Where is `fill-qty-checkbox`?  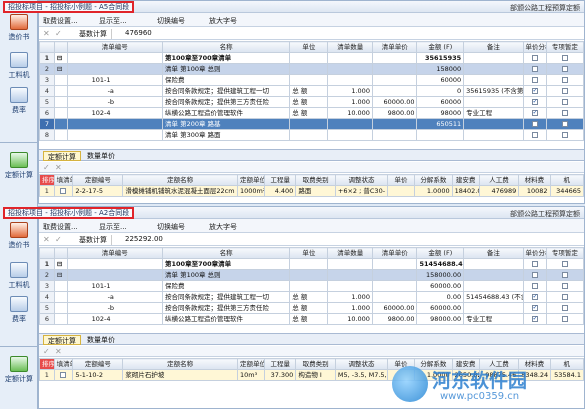 fill-qty-checkbox is located at coordinates (63, 374).